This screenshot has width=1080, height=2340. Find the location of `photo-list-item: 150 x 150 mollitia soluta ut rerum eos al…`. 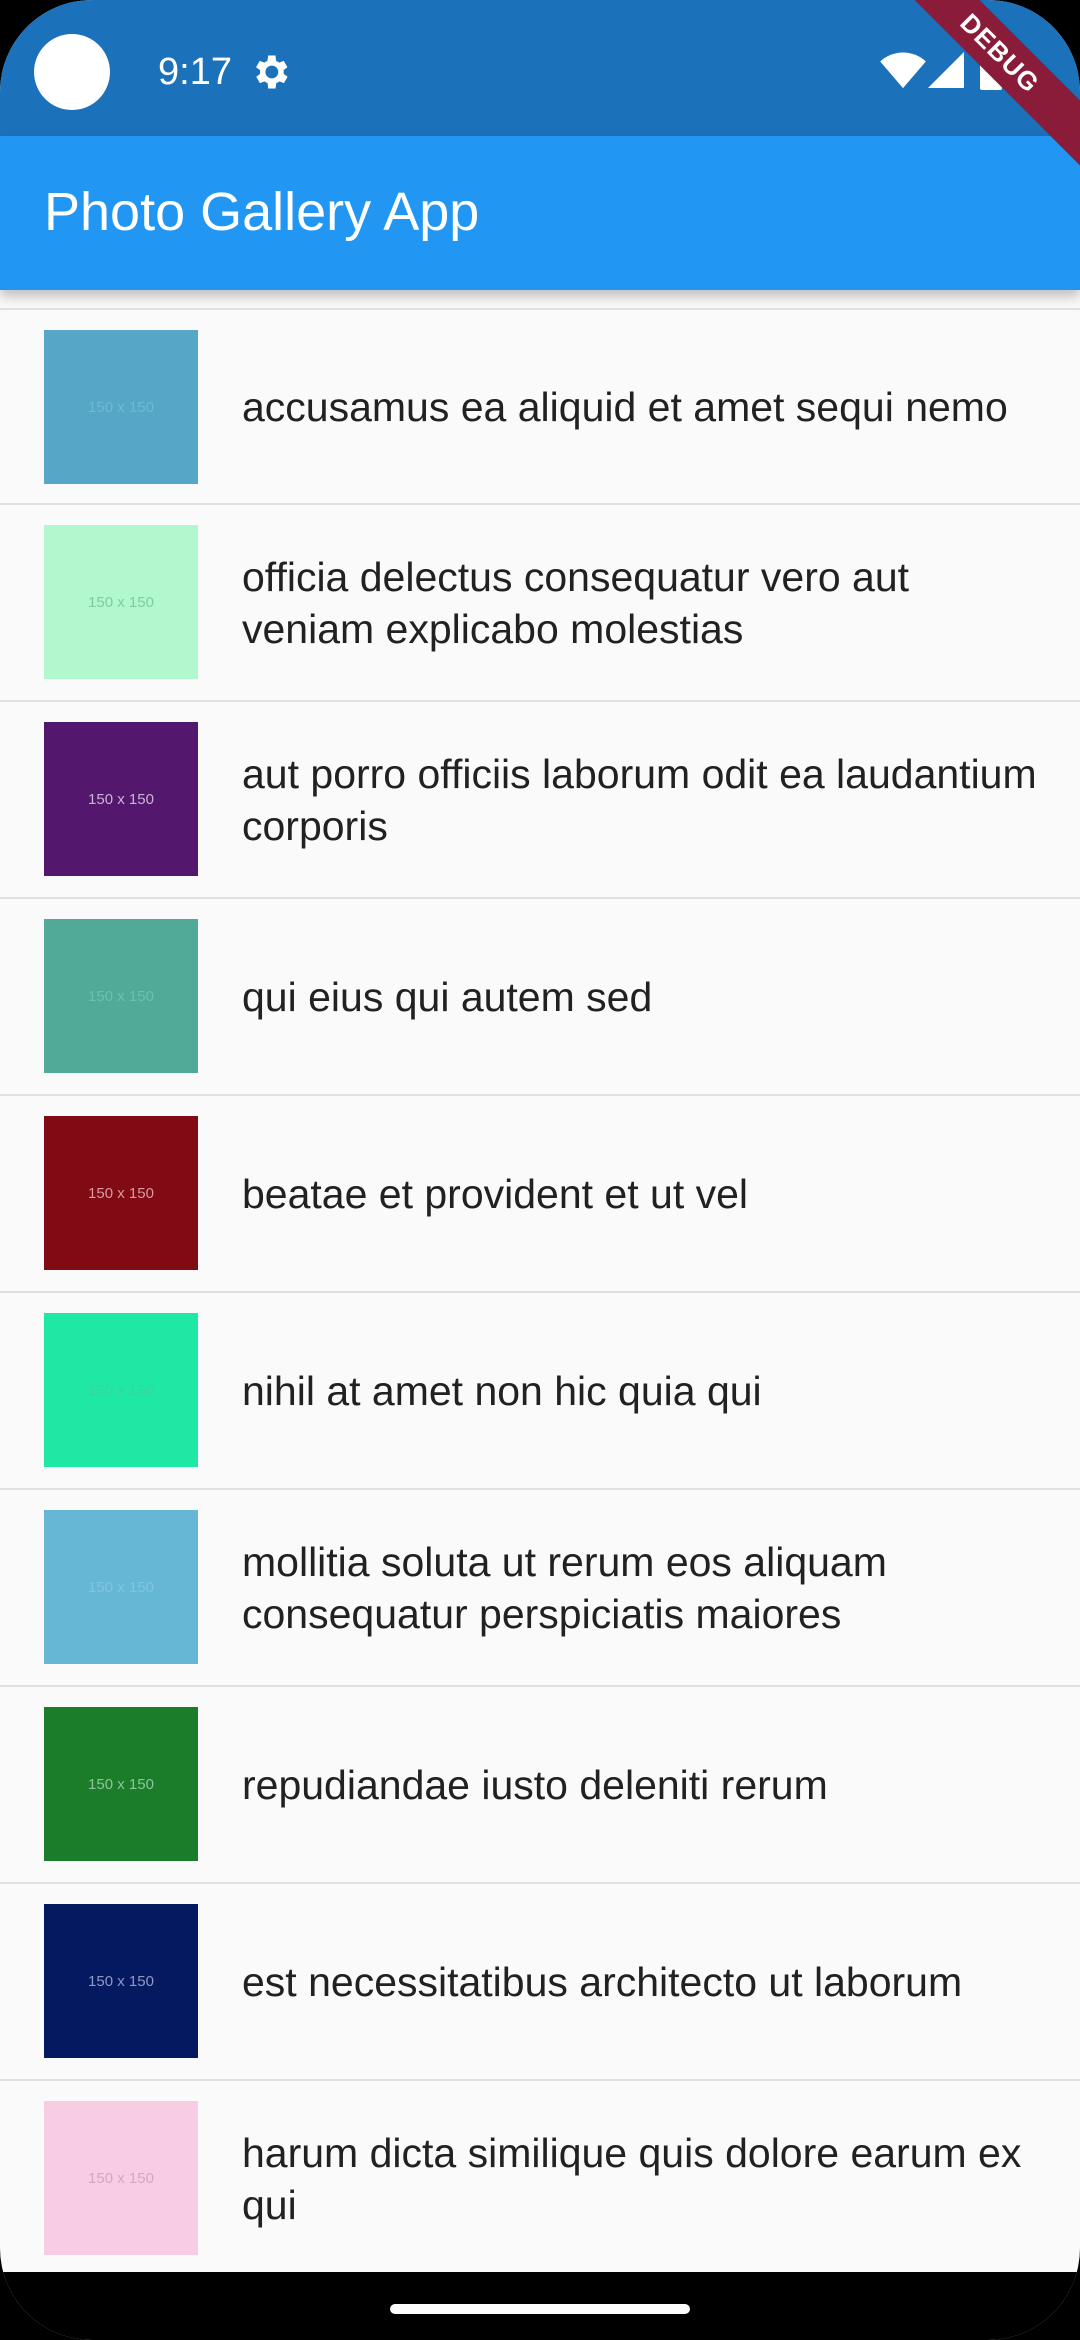

photo-list-item: 150 x 150 mollitia soluta ut rerum eos al… is located at coordinates (540, 1588).